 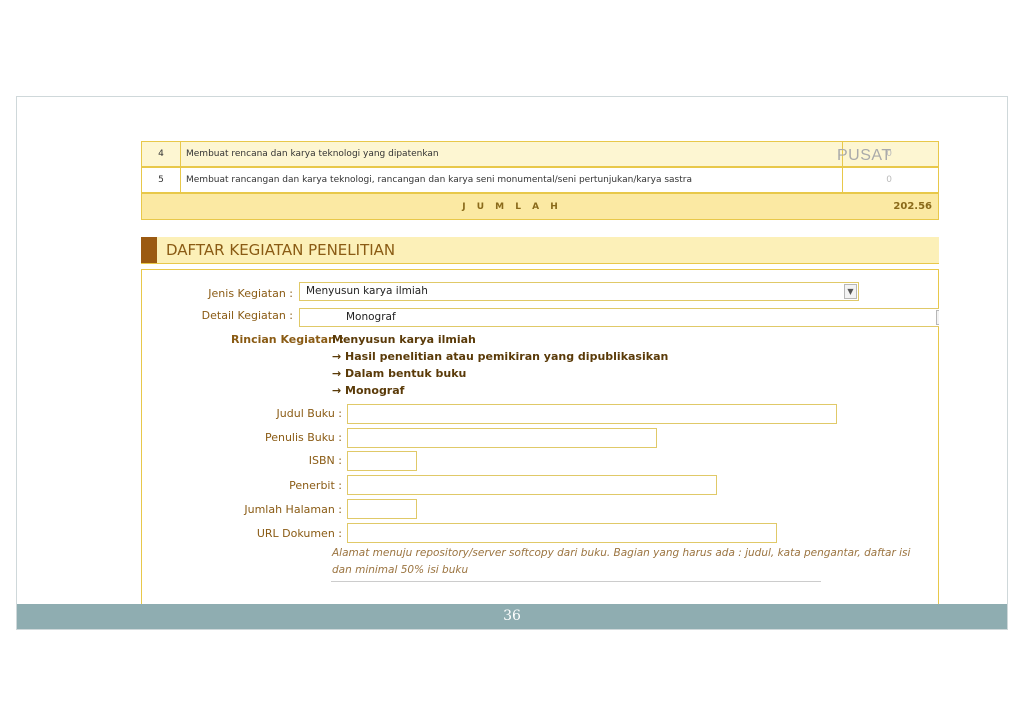 I want to click on watermark-text: PUSAT, so click(x=864, y=155).